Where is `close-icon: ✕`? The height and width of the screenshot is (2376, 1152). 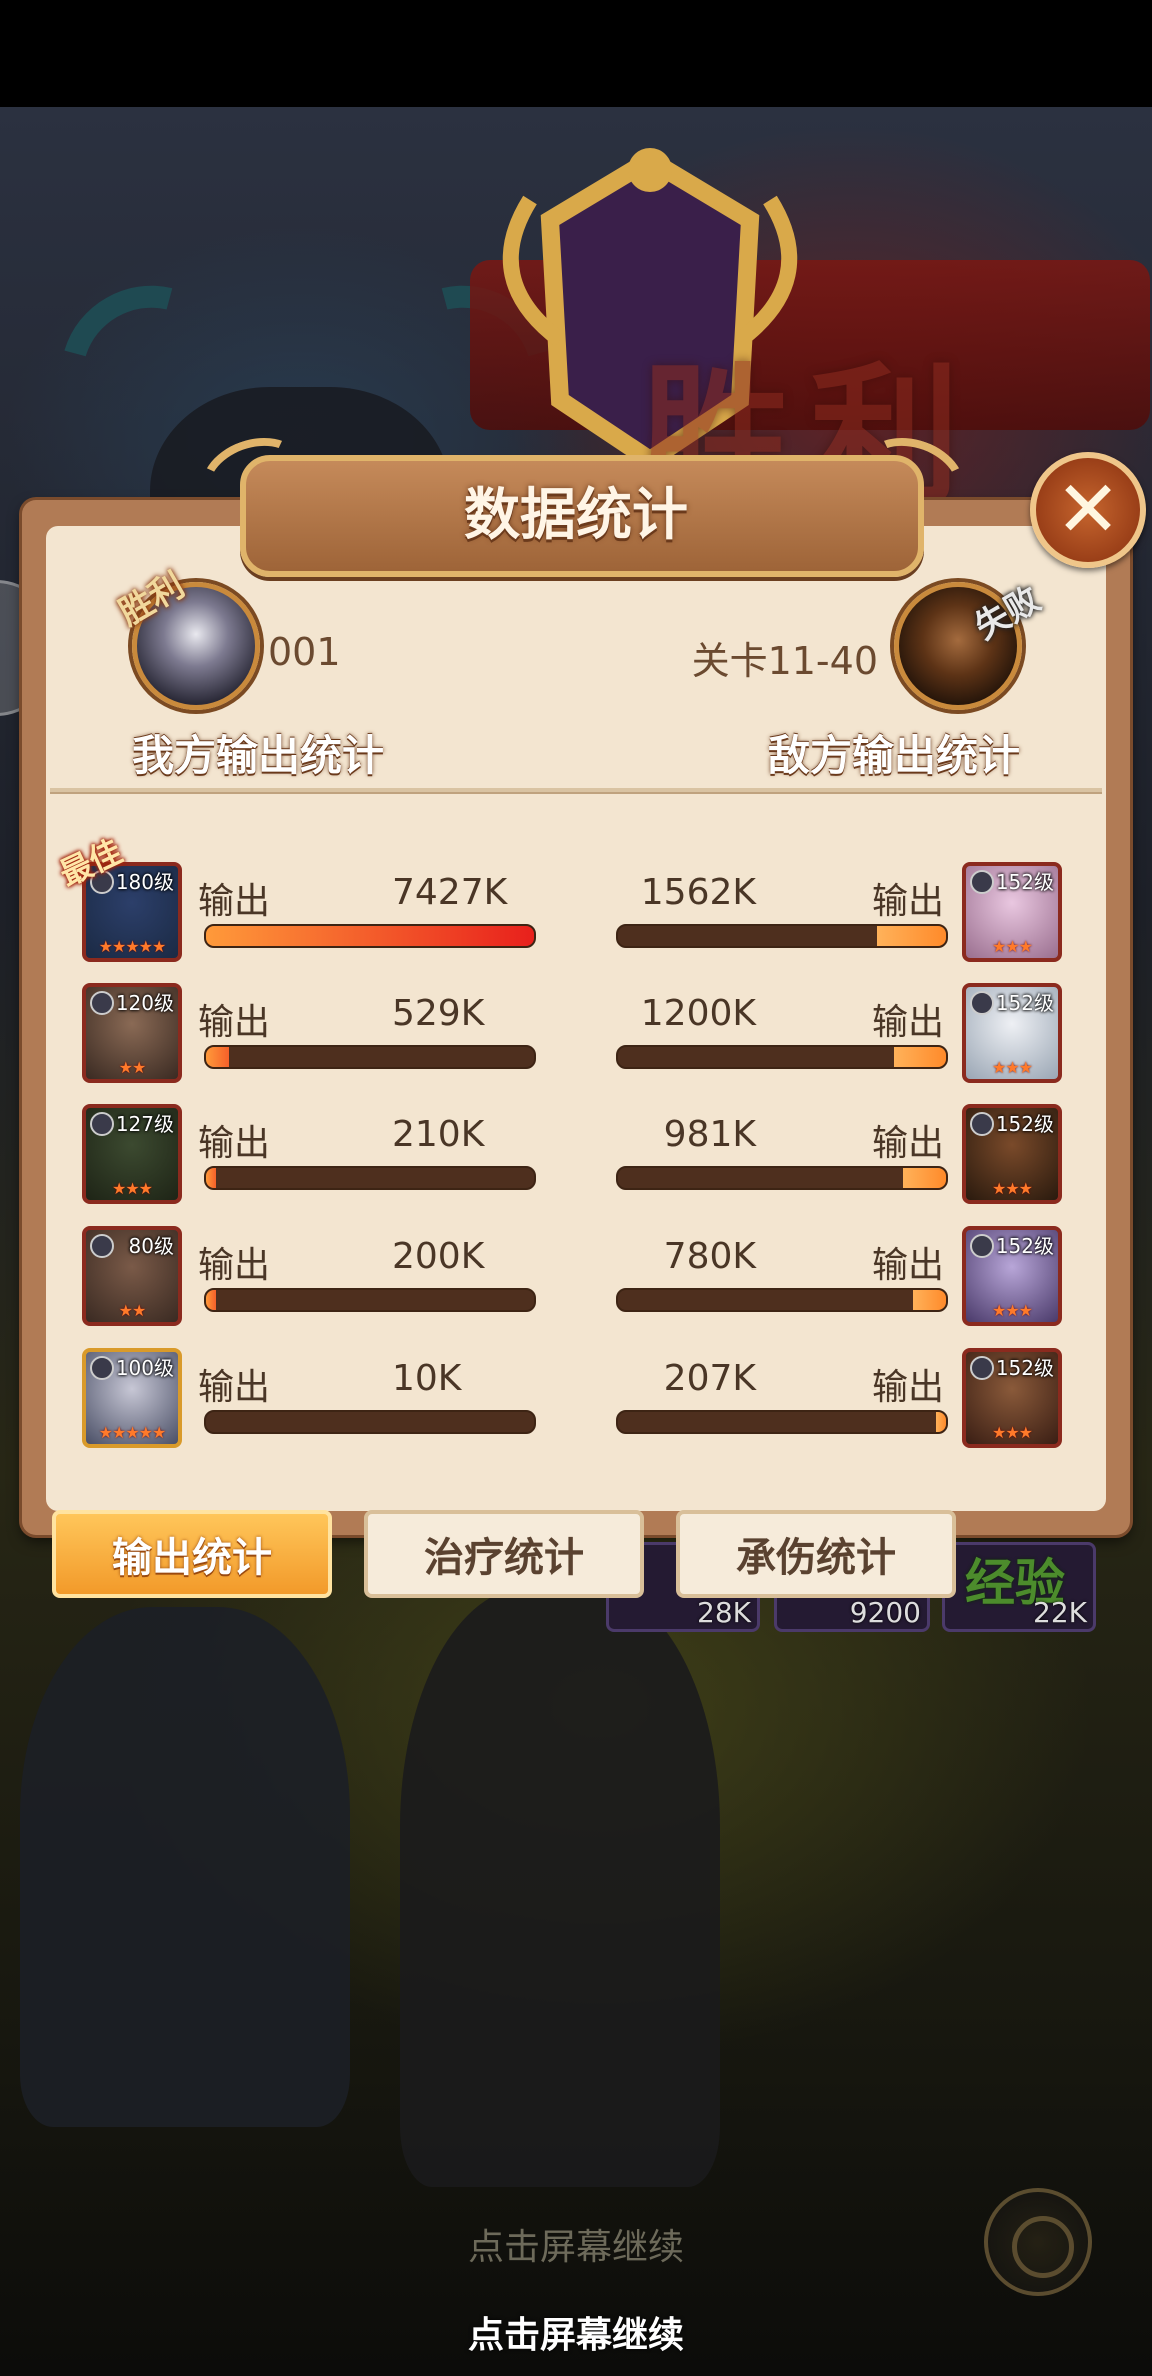 close-icon: ✕ is located at coordinates (1088, 510).